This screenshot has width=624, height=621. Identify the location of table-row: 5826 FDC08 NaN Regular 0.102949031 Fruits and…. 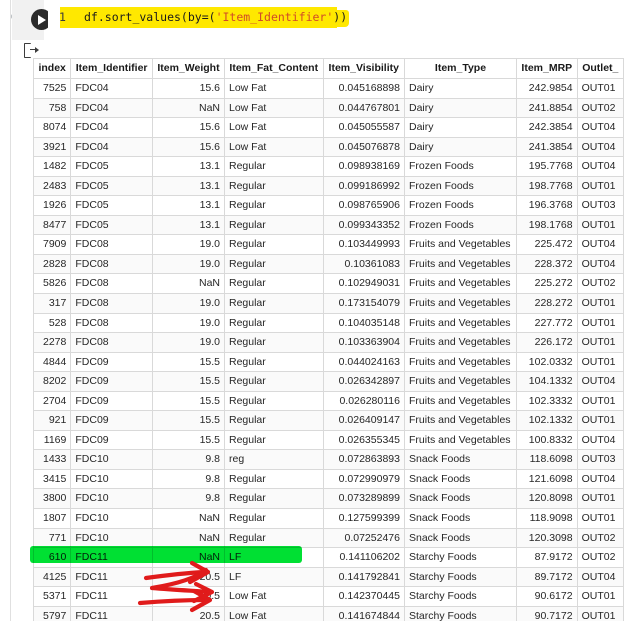
(328, 284).